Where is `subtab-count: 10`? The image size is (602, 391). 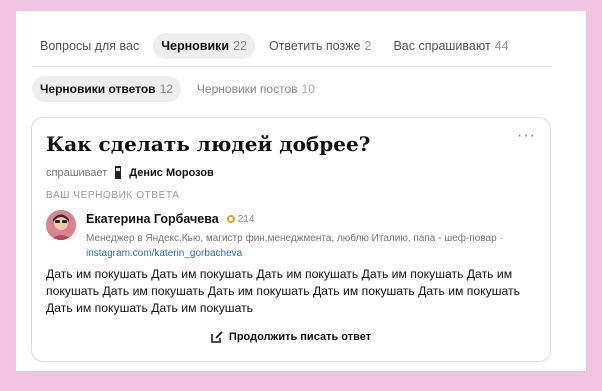
subtab-count: 10 is located at coordinates (308, 89).